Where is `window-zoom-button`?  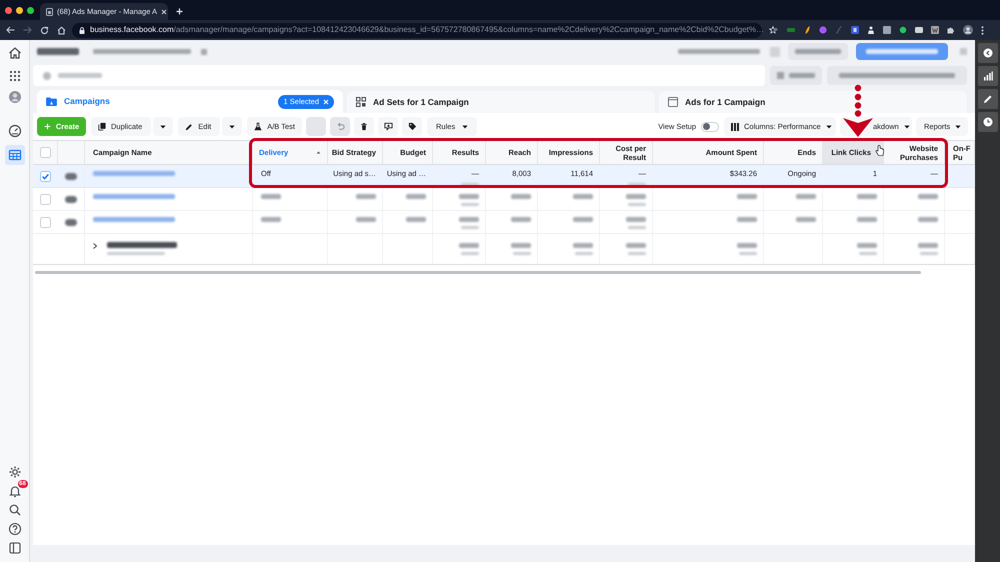 window-zoom-button is located at coordinates (30, 10).